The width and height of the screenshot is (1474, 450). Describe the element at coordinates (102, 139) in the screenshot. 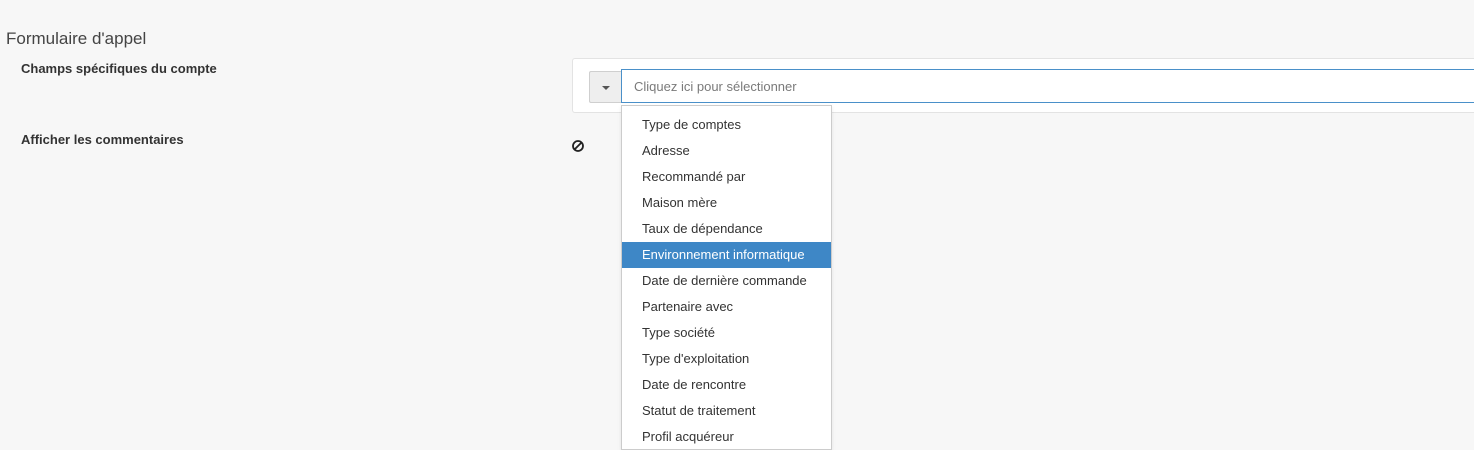

I see `show-comments-label: Afficher les commentaires` at that location.